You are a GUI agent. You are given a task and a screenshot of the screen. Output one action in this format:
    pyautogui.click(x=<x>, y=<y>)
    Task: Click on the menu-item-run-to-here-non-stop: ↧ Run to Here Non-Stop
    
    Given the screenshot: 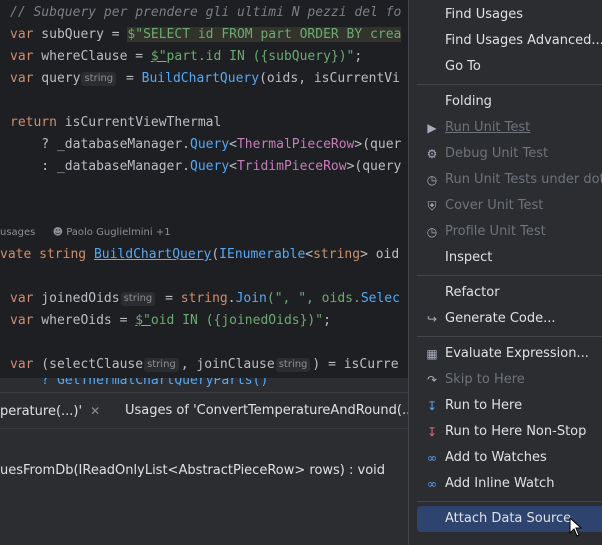 What is the action you would take?
    pyautogui.click(x=509, y=432)
    